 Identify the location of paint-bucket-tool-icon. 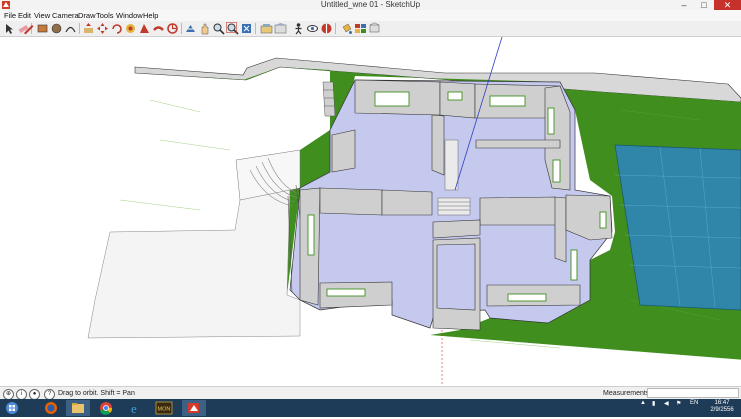
(346, 28).